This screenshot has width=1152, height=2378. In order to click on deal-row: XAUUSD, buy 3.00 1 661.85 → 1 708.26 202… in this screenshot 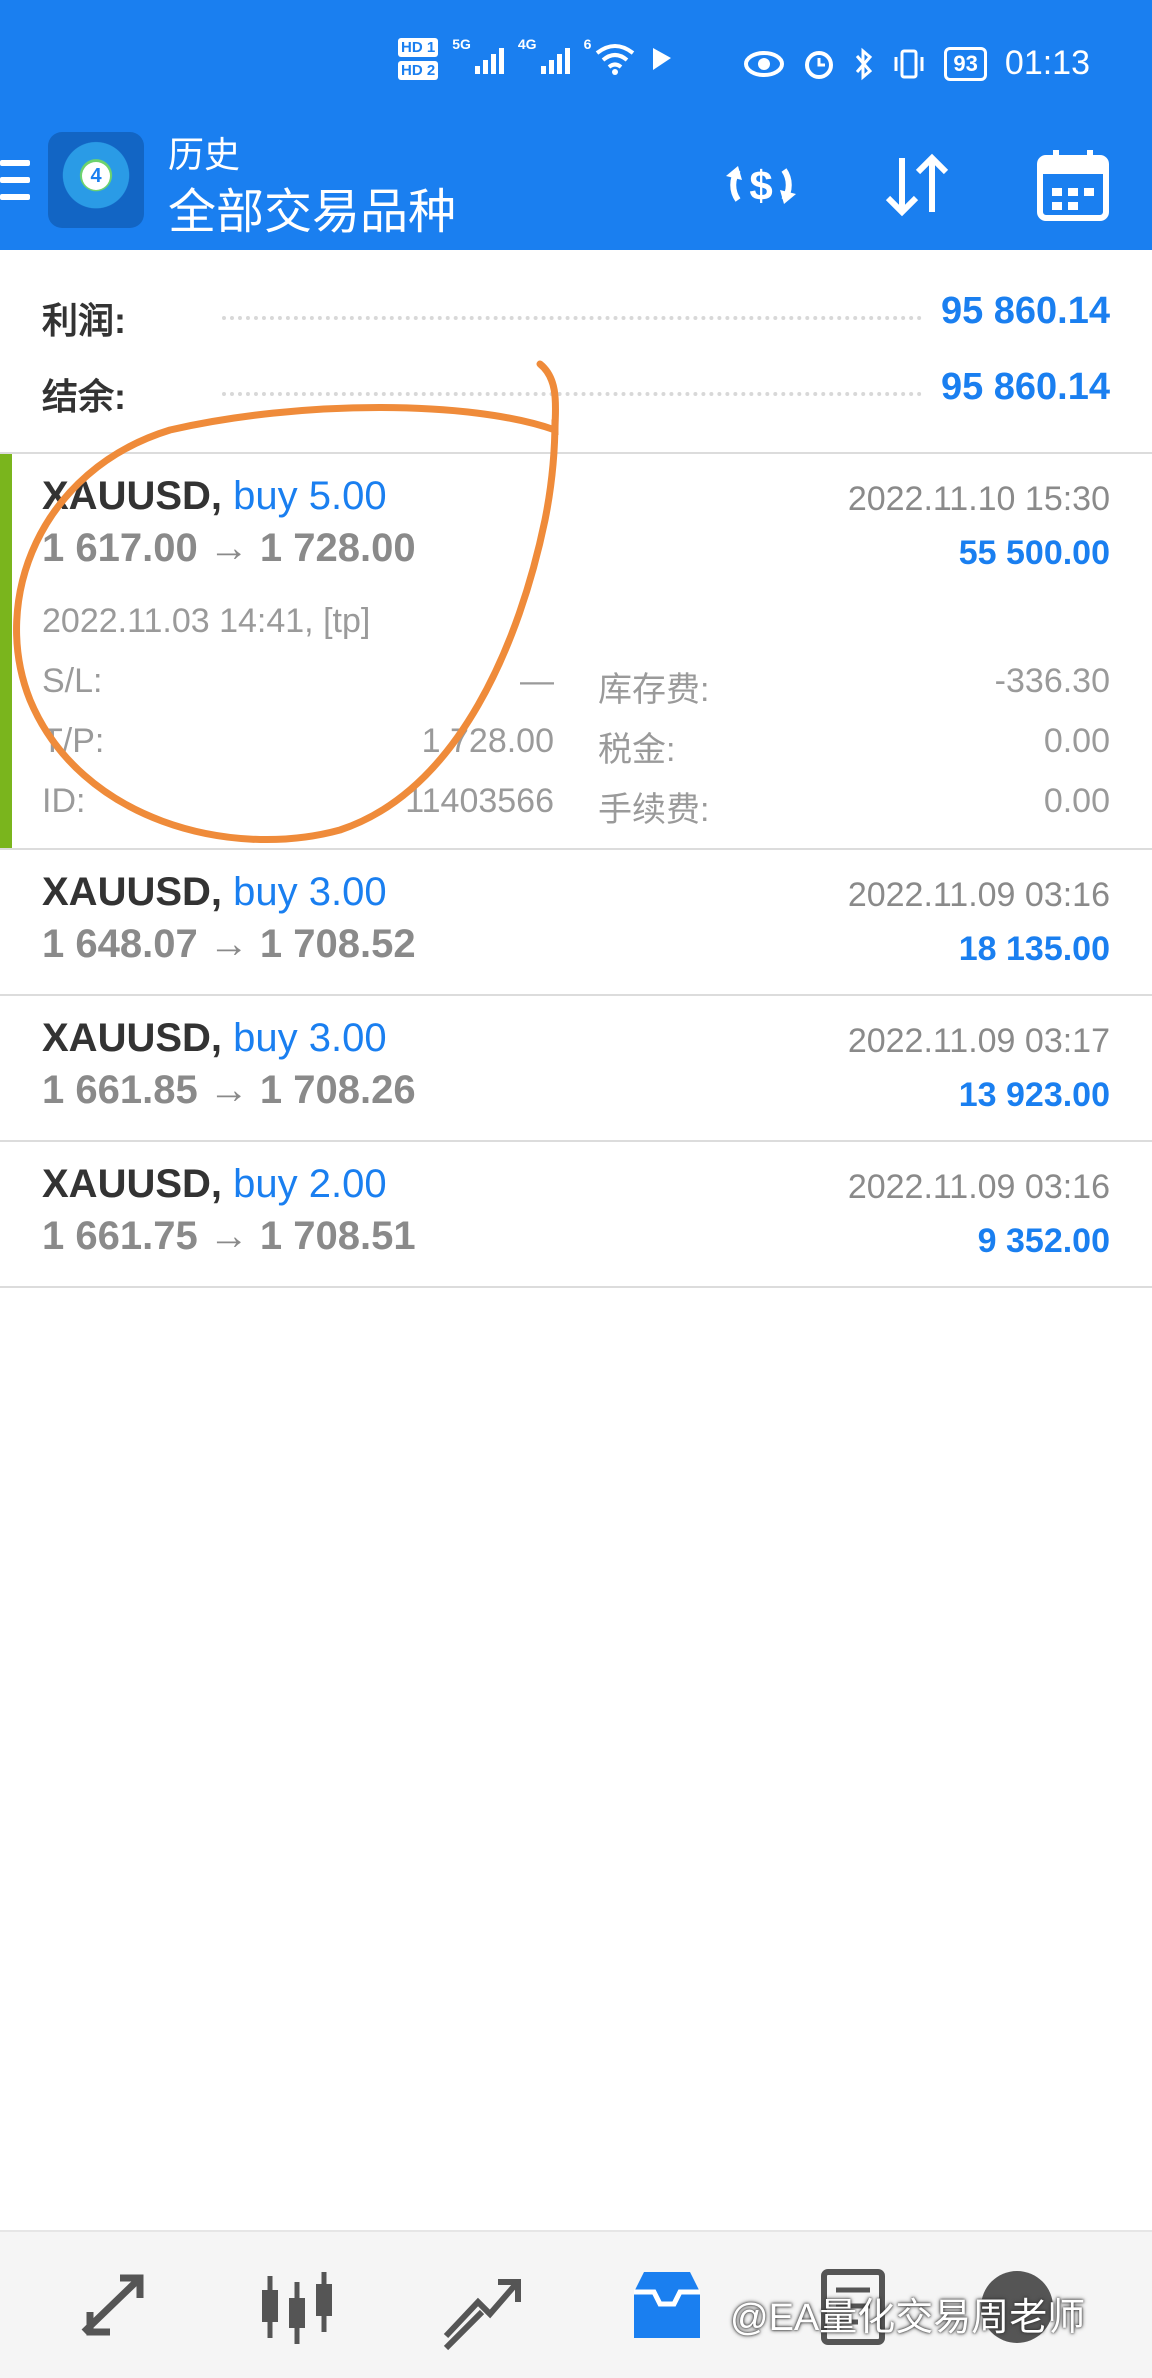, I will do `click(576, 1068)`.